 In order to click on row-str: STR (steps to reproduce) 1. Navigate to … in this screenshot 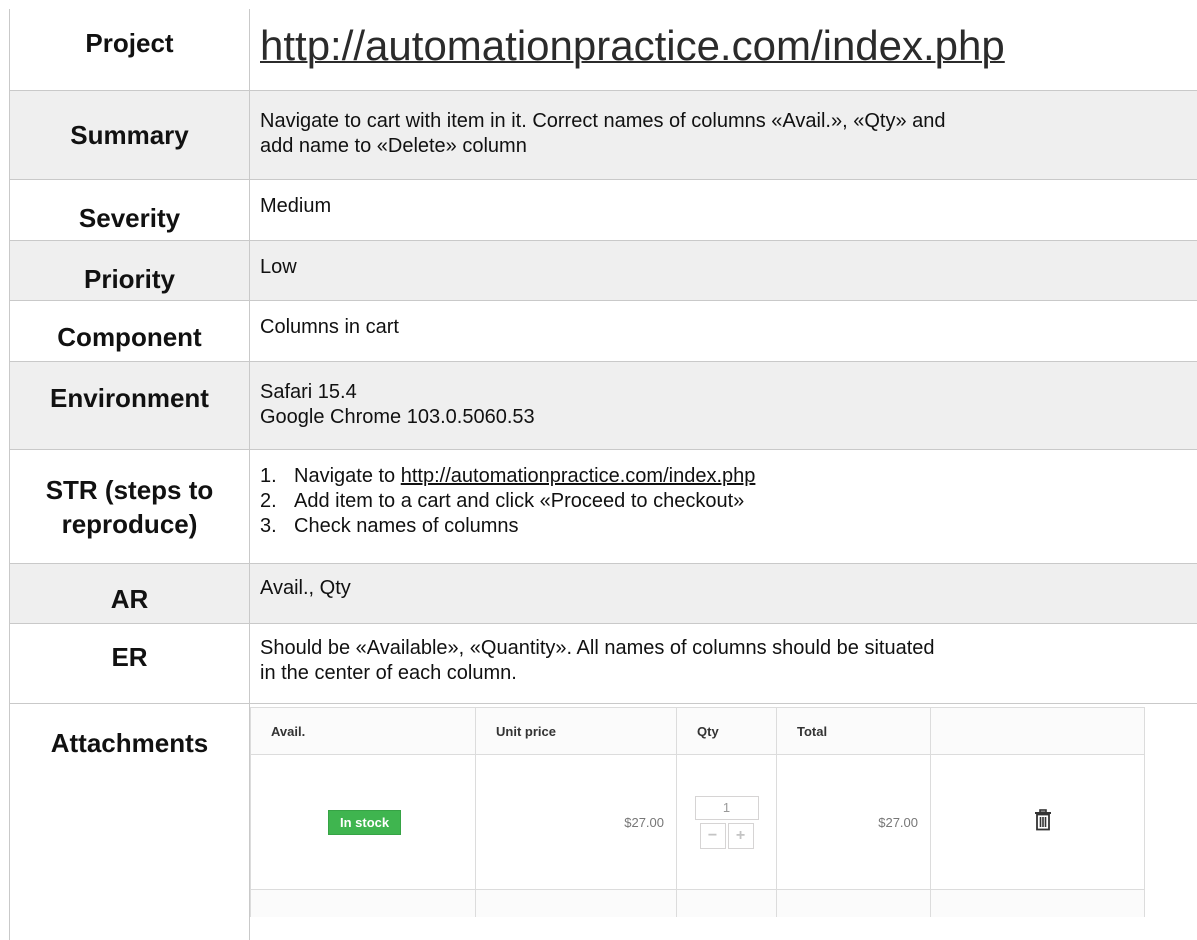, I will do `click(603, 507)`.